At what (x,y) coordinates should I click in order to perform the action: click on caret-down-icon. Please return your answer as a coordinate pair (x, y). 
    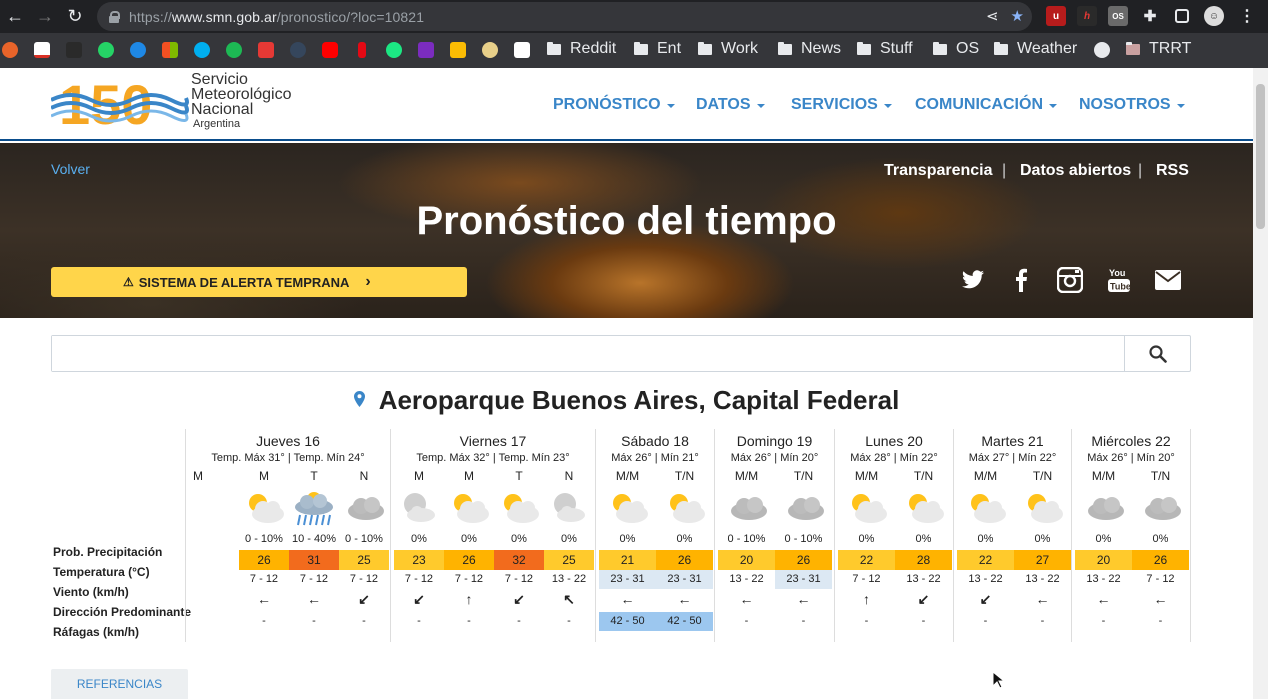
    Looking at the image, I should click on (760, 106).